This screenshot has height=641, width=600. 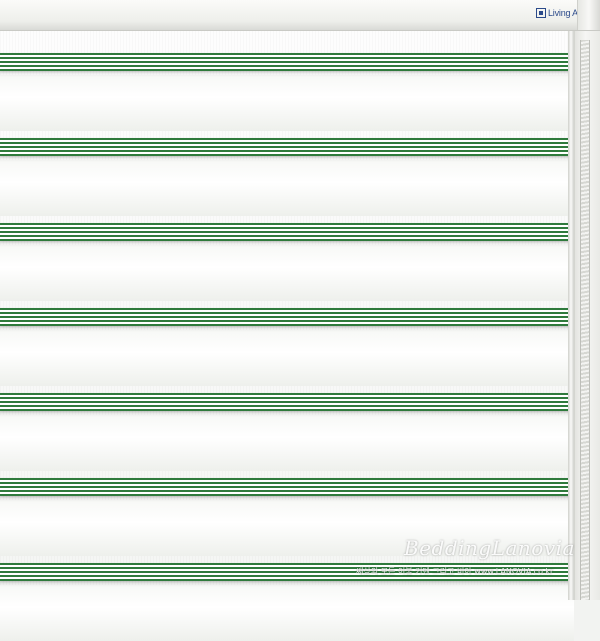 I want to click on watermark-brand: BeddingLanovia, so click(x=489, y=548).